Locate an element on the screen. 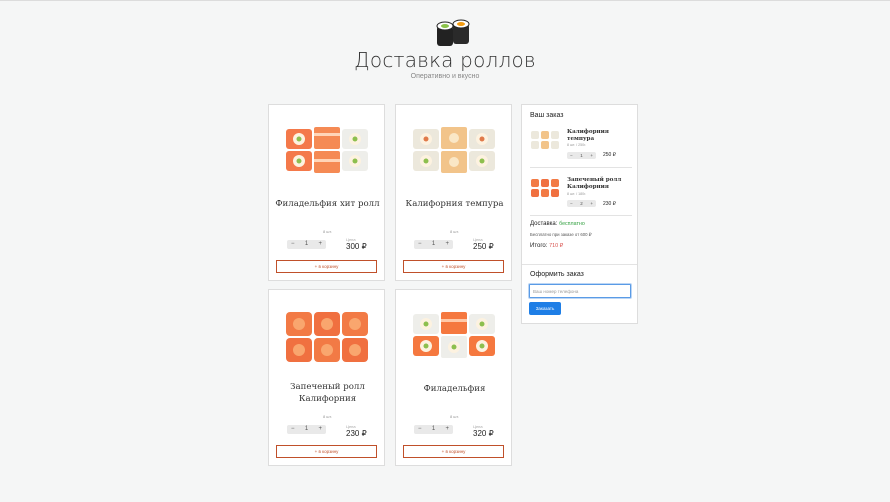  section-divider is located at coordinates (579, 264).